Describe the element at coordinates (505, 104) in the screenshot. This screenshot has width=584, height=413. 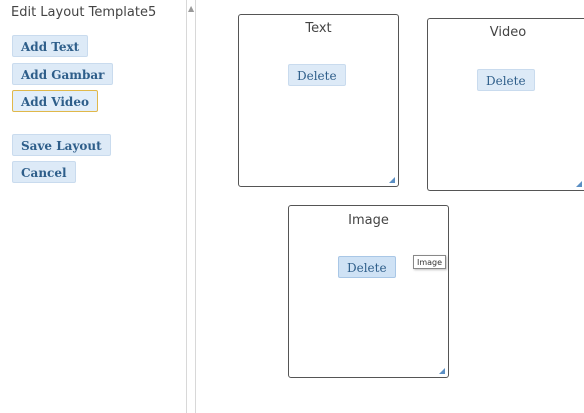
I see `video-box: Video Delete` at that location.